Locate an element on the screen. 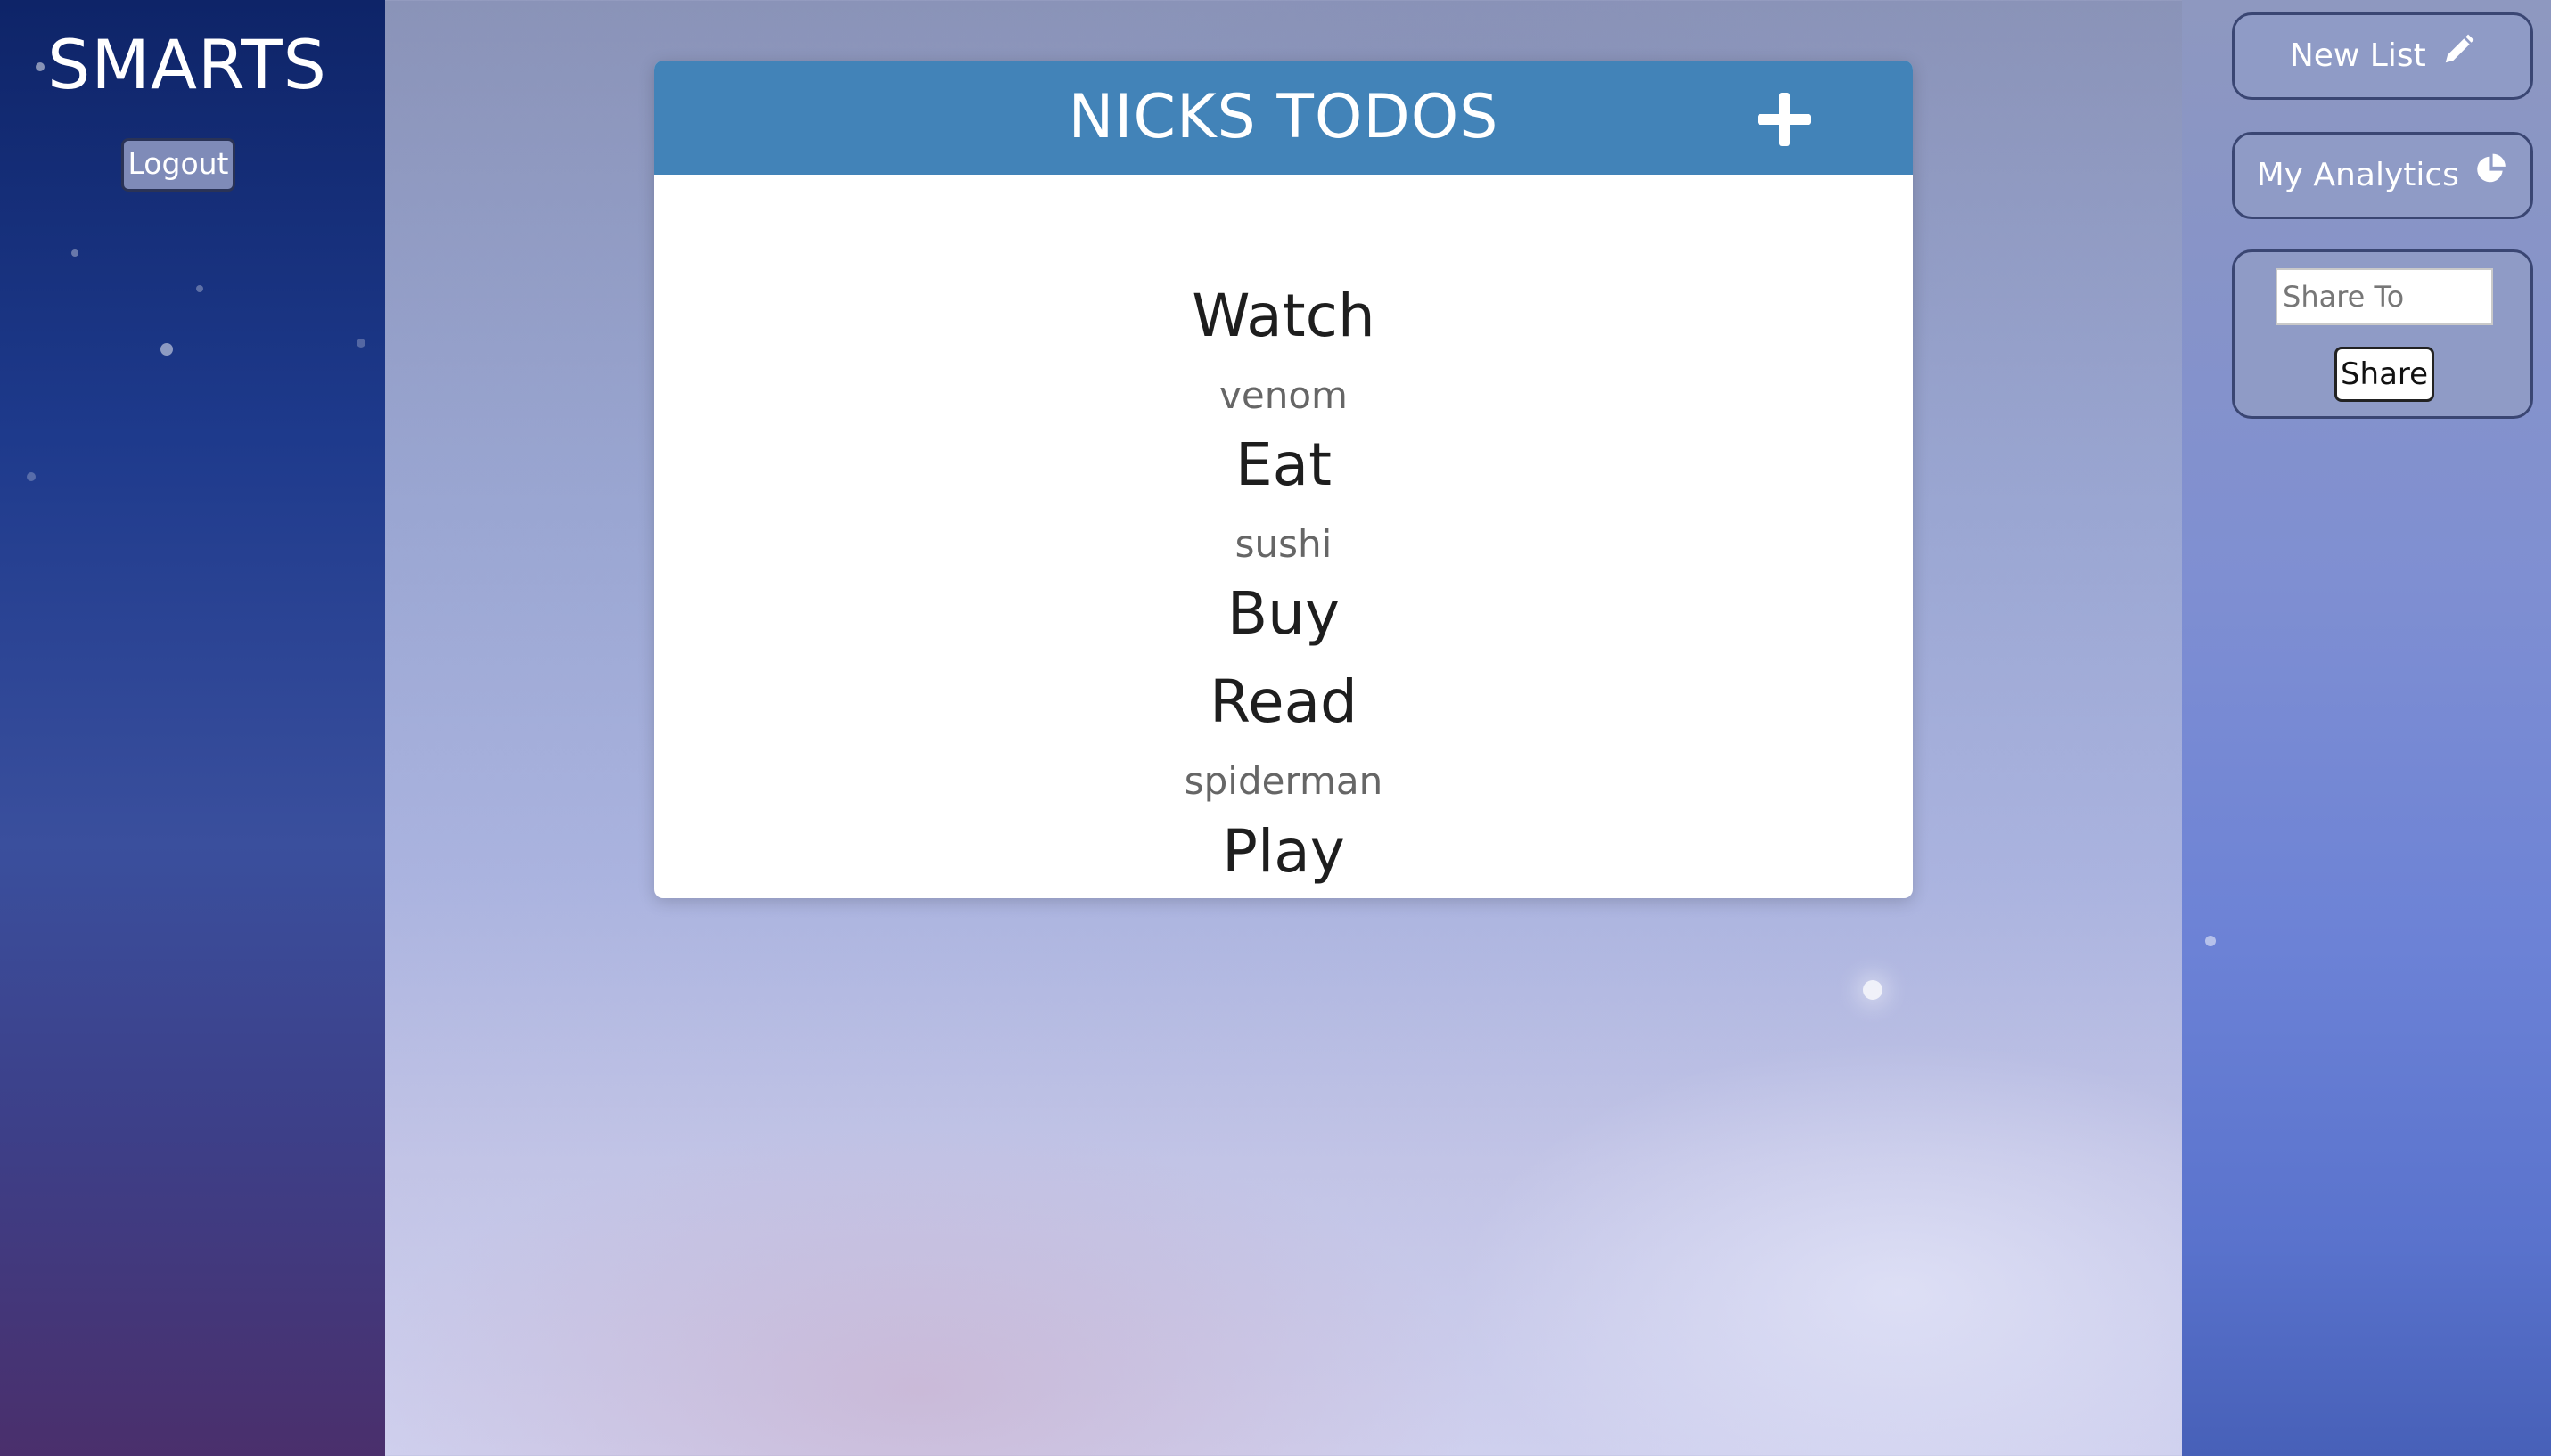 The image size is (2551, 1456). todo-item-detail: sushi is located at coordinates (1283, 544).